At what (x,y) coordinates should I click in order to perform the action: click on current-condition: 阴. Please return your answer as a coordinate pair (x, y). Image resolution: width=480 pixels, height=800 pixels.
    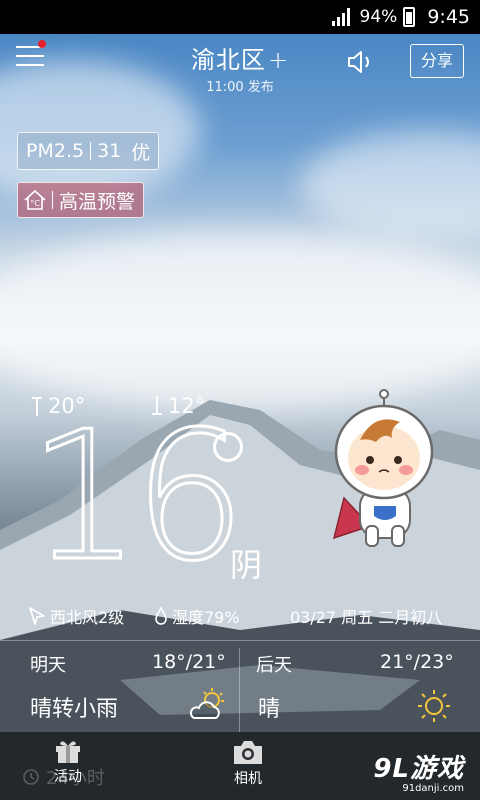
    Looking at the image, I should click on (246, 565).